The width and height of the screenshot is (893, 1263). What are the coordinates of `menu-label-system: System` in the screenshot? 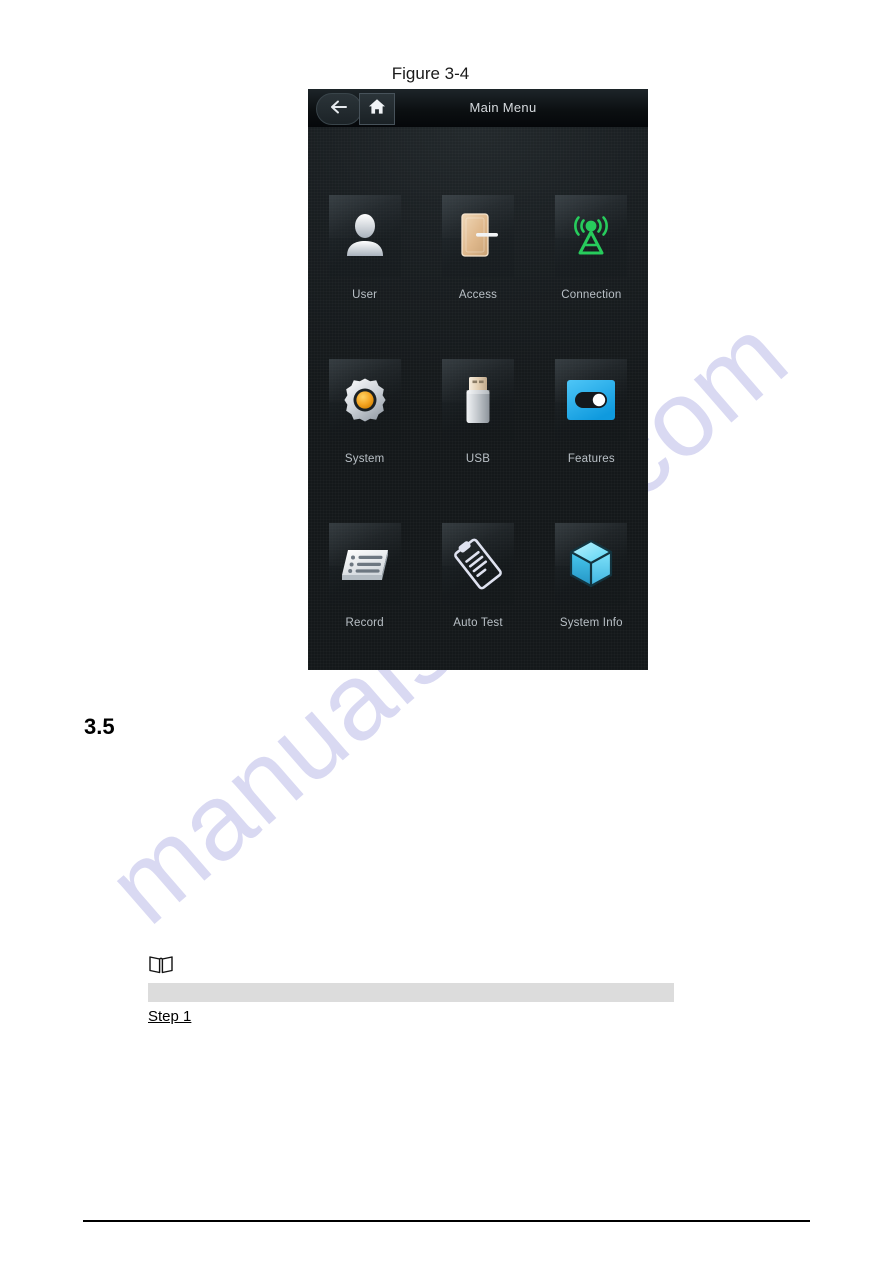 It's located at (364, 459).